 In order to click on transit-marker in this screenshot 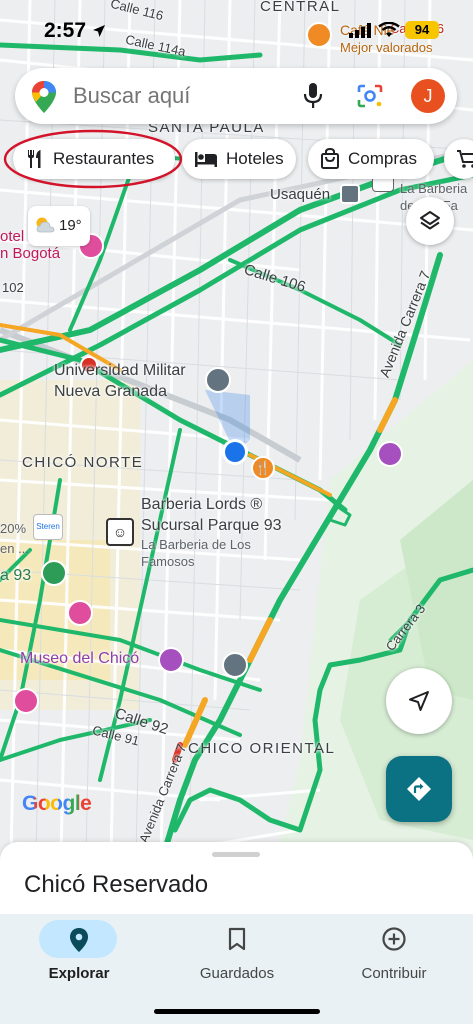, I will do `click(350, 194)`.